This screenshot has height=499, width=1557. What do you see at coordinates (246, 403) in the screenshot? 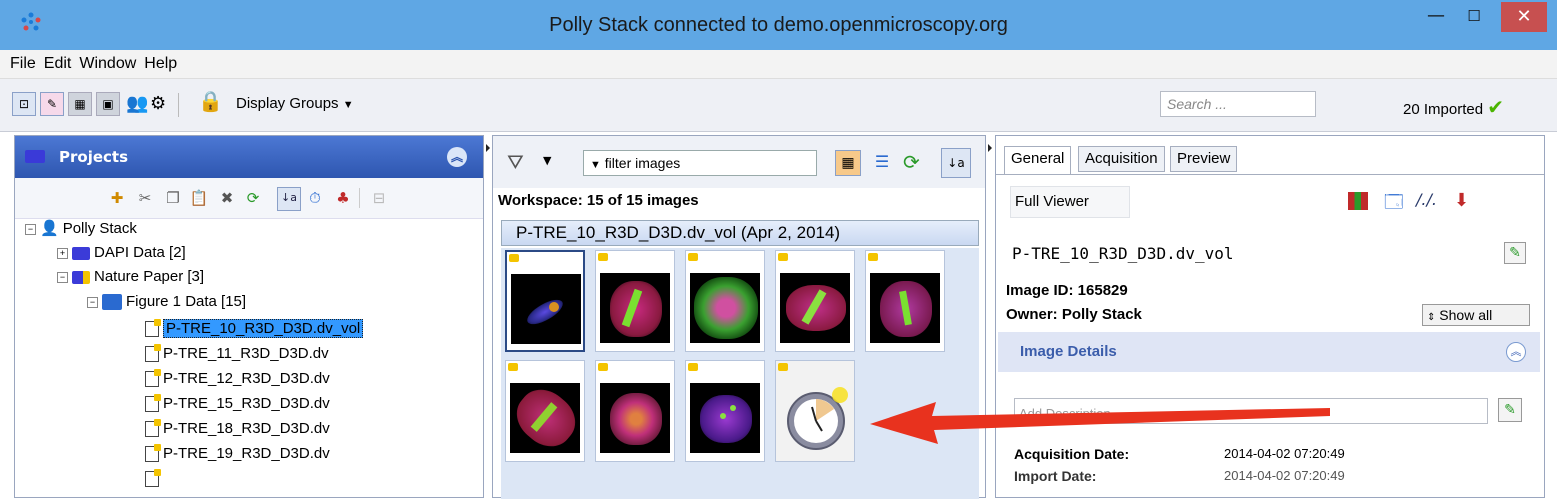
I see `tree-image-label: P-TRE_15_R3D_D3D.dv` at bounding box center [246, 403].